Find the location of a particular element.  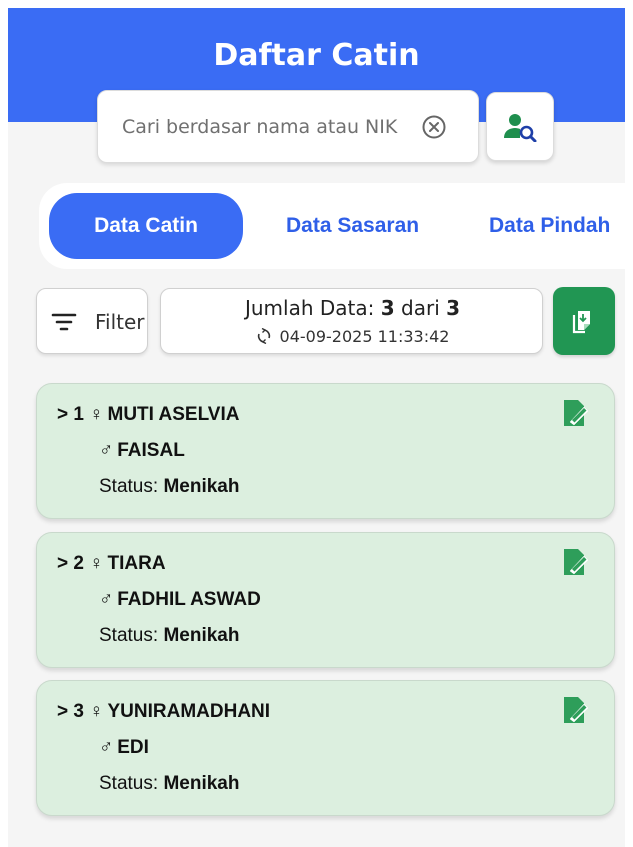

tab-data-catin: Data Catin is located at coordinates (146, 226).